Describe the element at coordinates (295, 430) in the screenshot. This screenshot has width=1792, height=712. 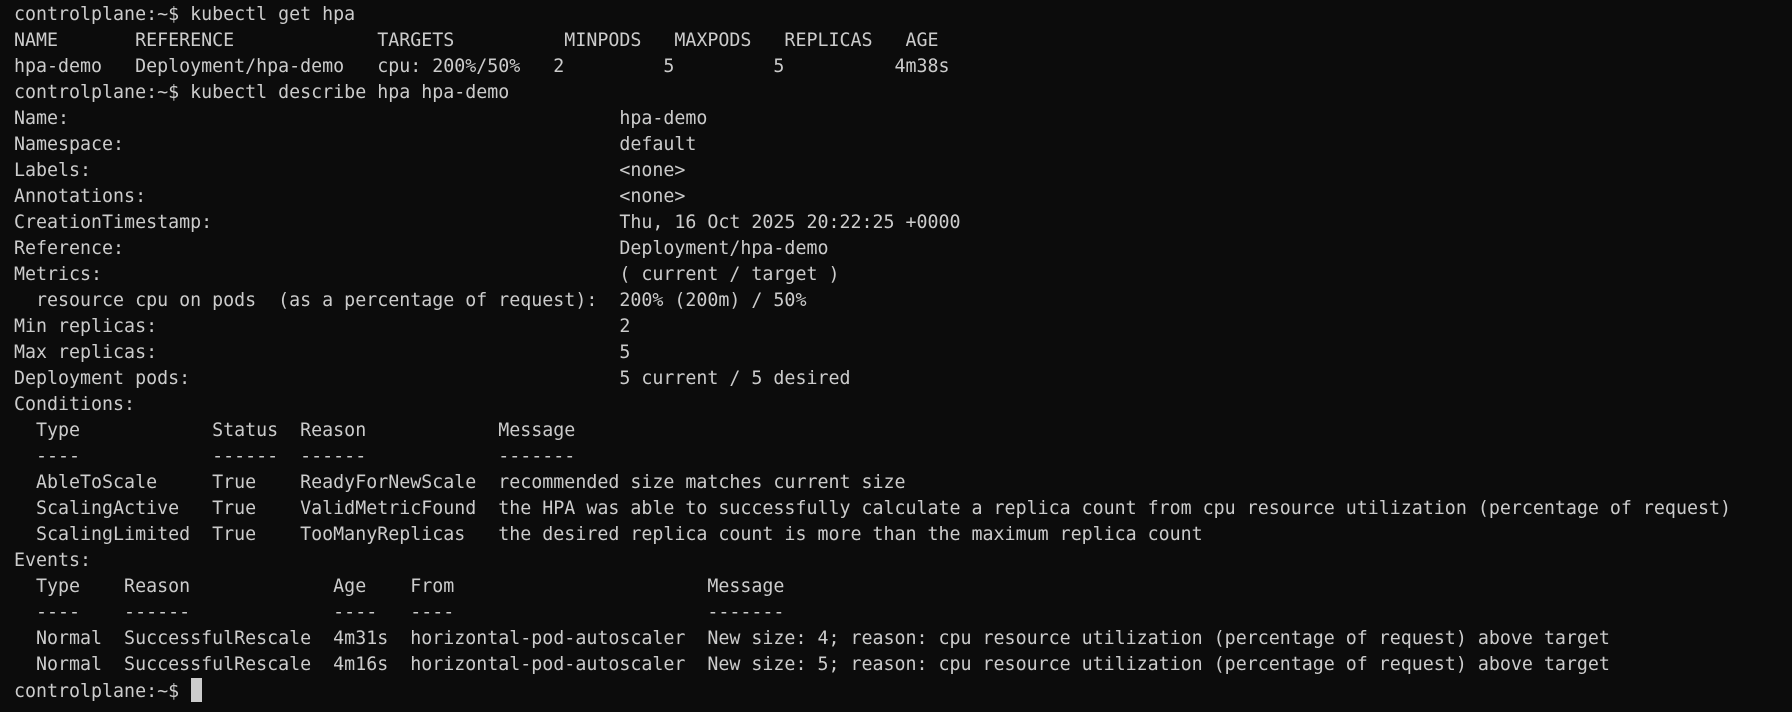
I see `conditions-table-header: Type Status Reason Message` at that location.